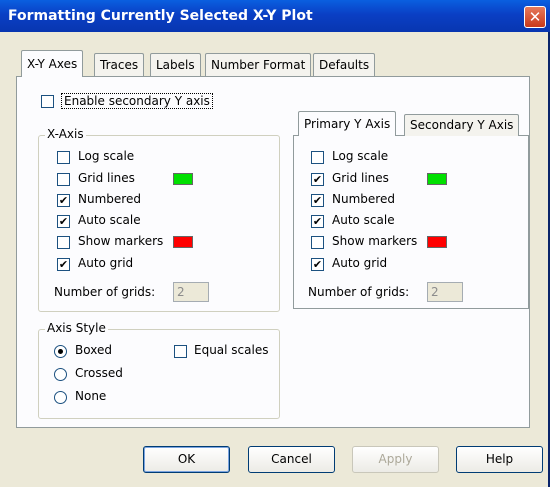  What do you see at coordinates (91, 396) in the screenshot?
I see `none-label: None` at bounding box center [91, 396].